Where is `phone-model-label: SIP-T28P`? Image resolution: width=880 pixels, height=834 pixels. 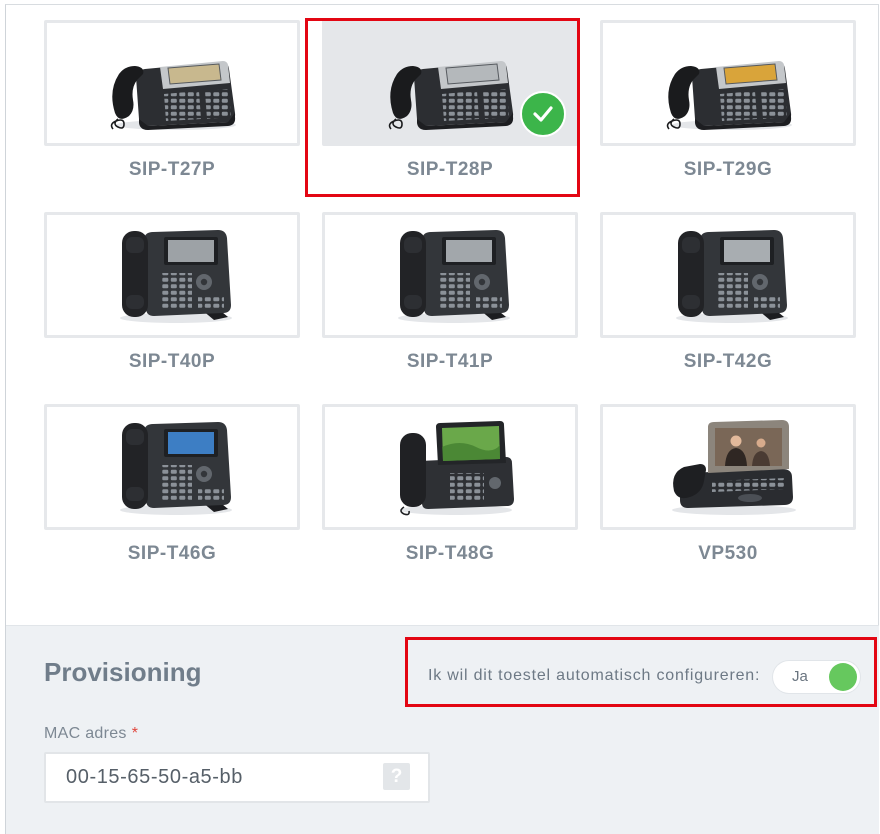
phone-model-label: SIP-T28P is located at coordinates (450, 169).